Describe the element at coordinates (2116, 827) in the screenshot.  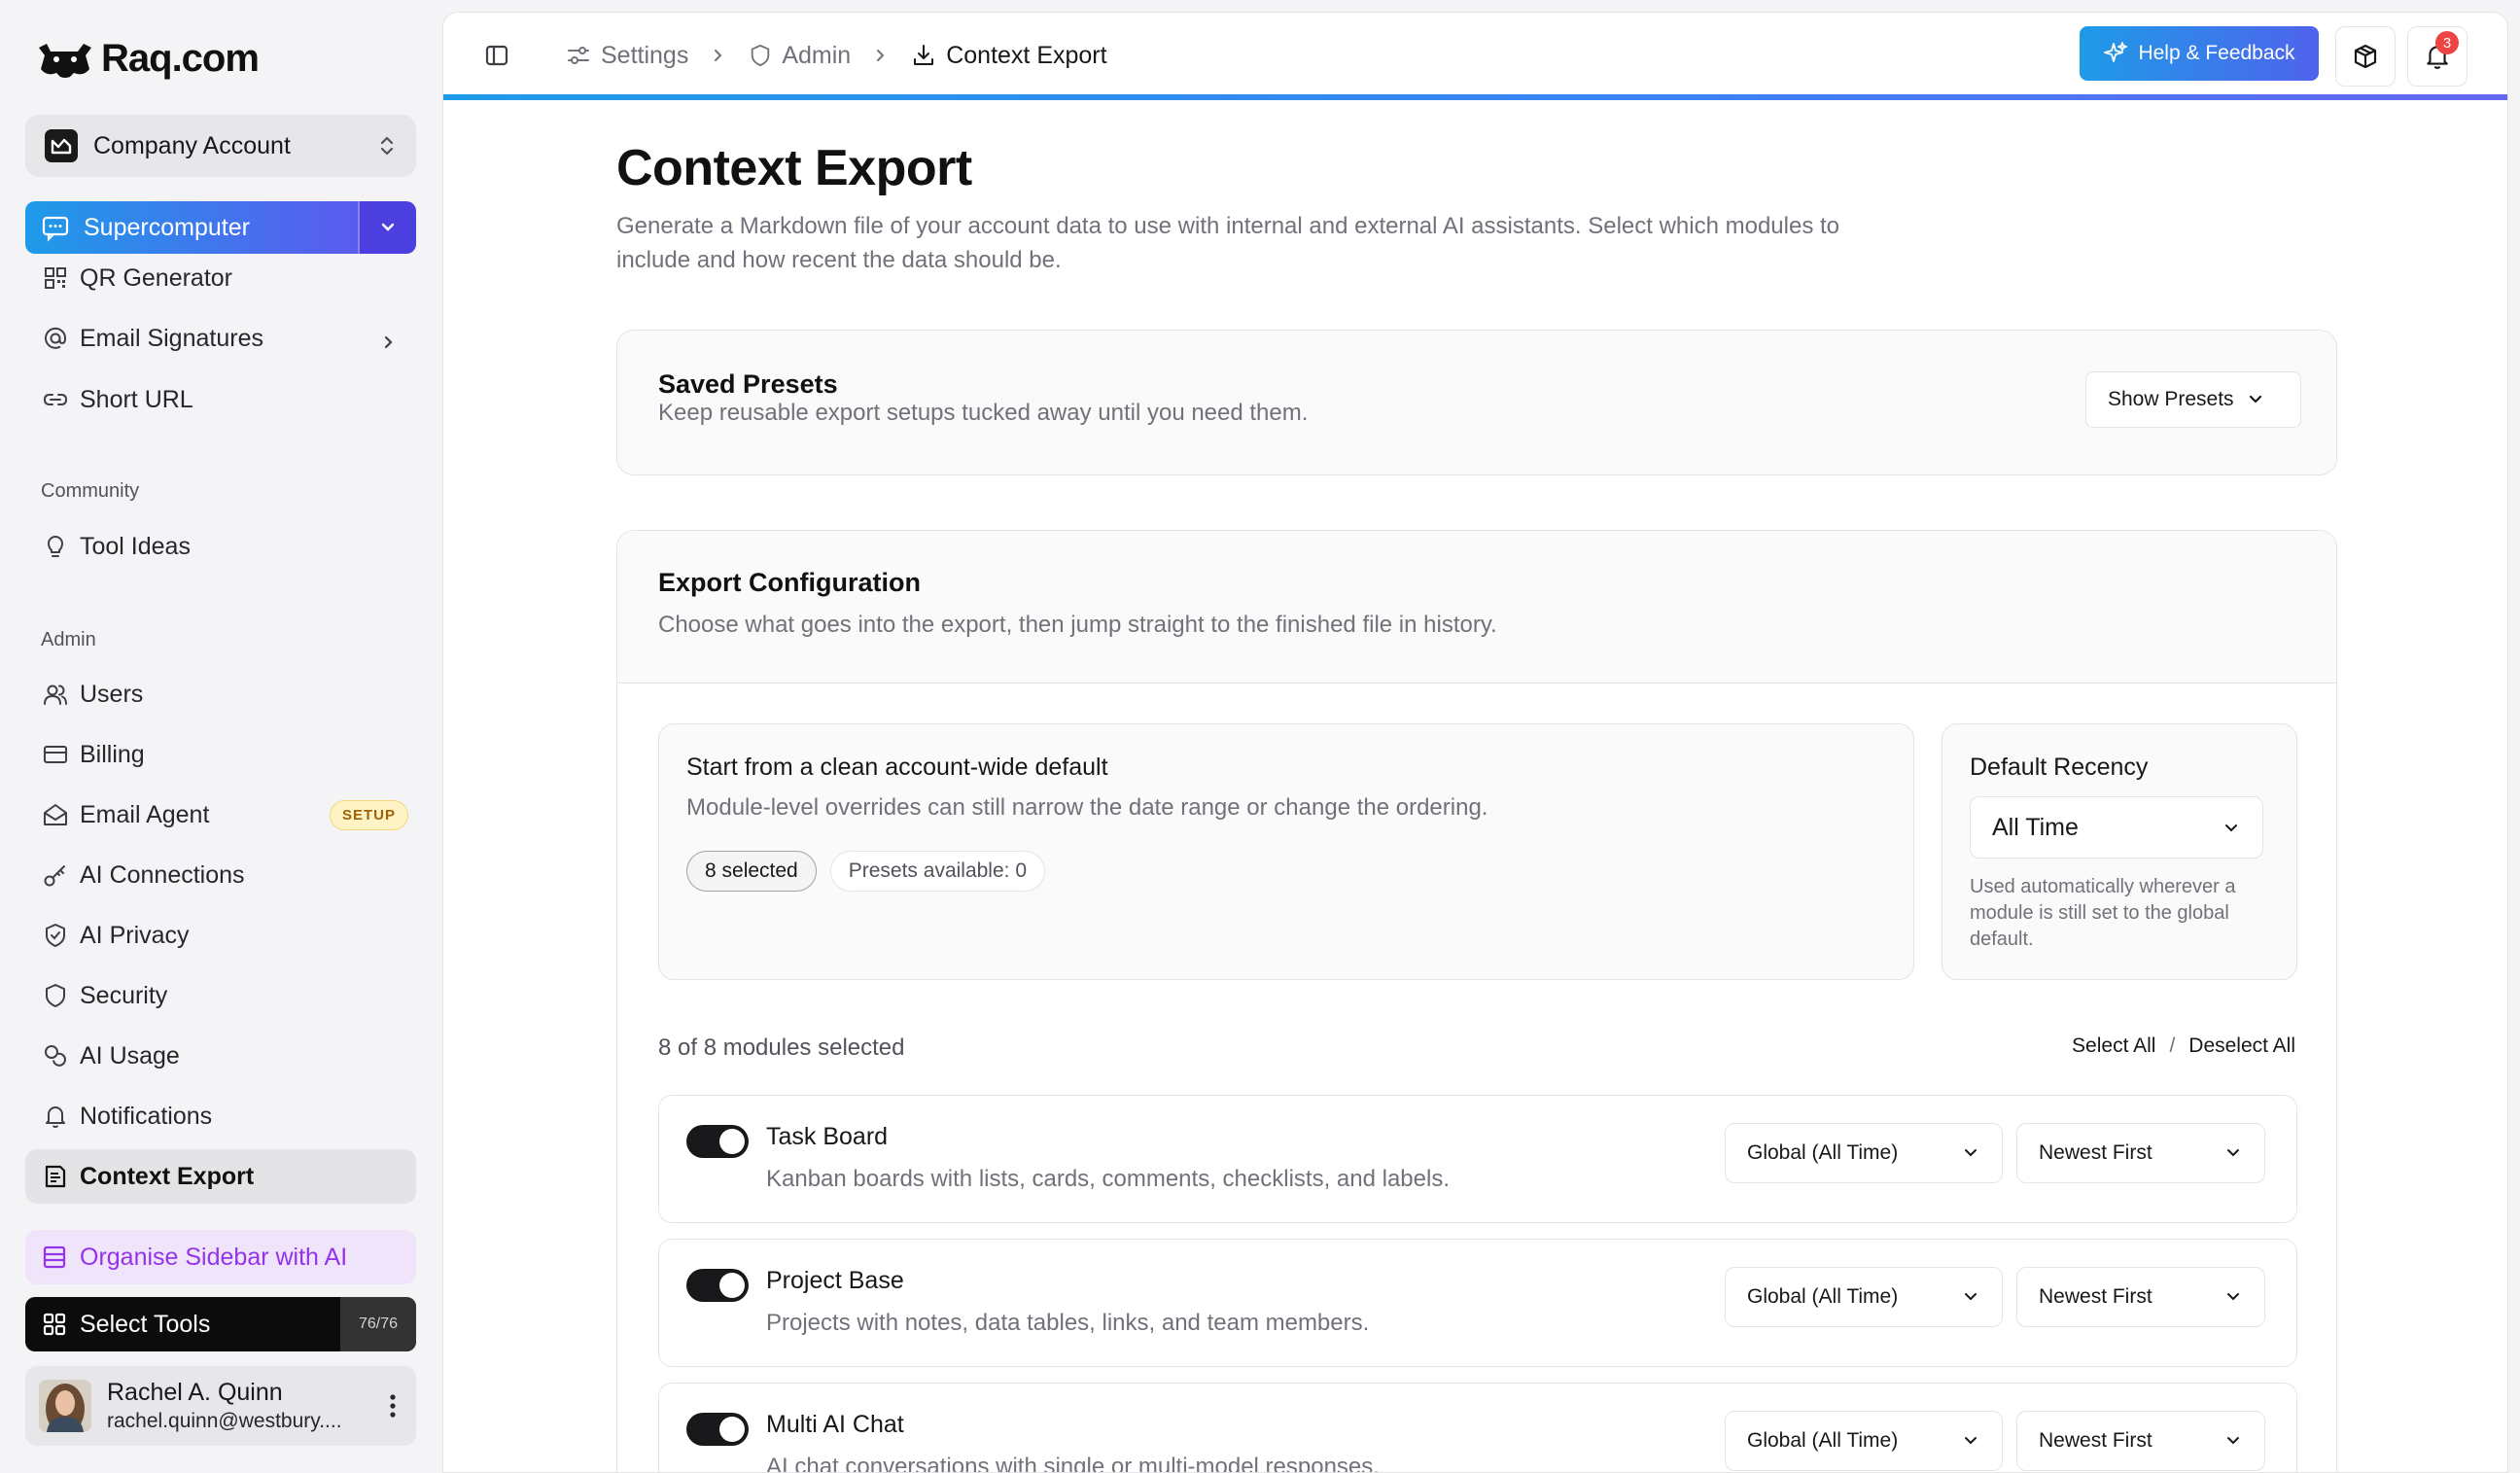
I see `default-recency-select: All Time` at that location.